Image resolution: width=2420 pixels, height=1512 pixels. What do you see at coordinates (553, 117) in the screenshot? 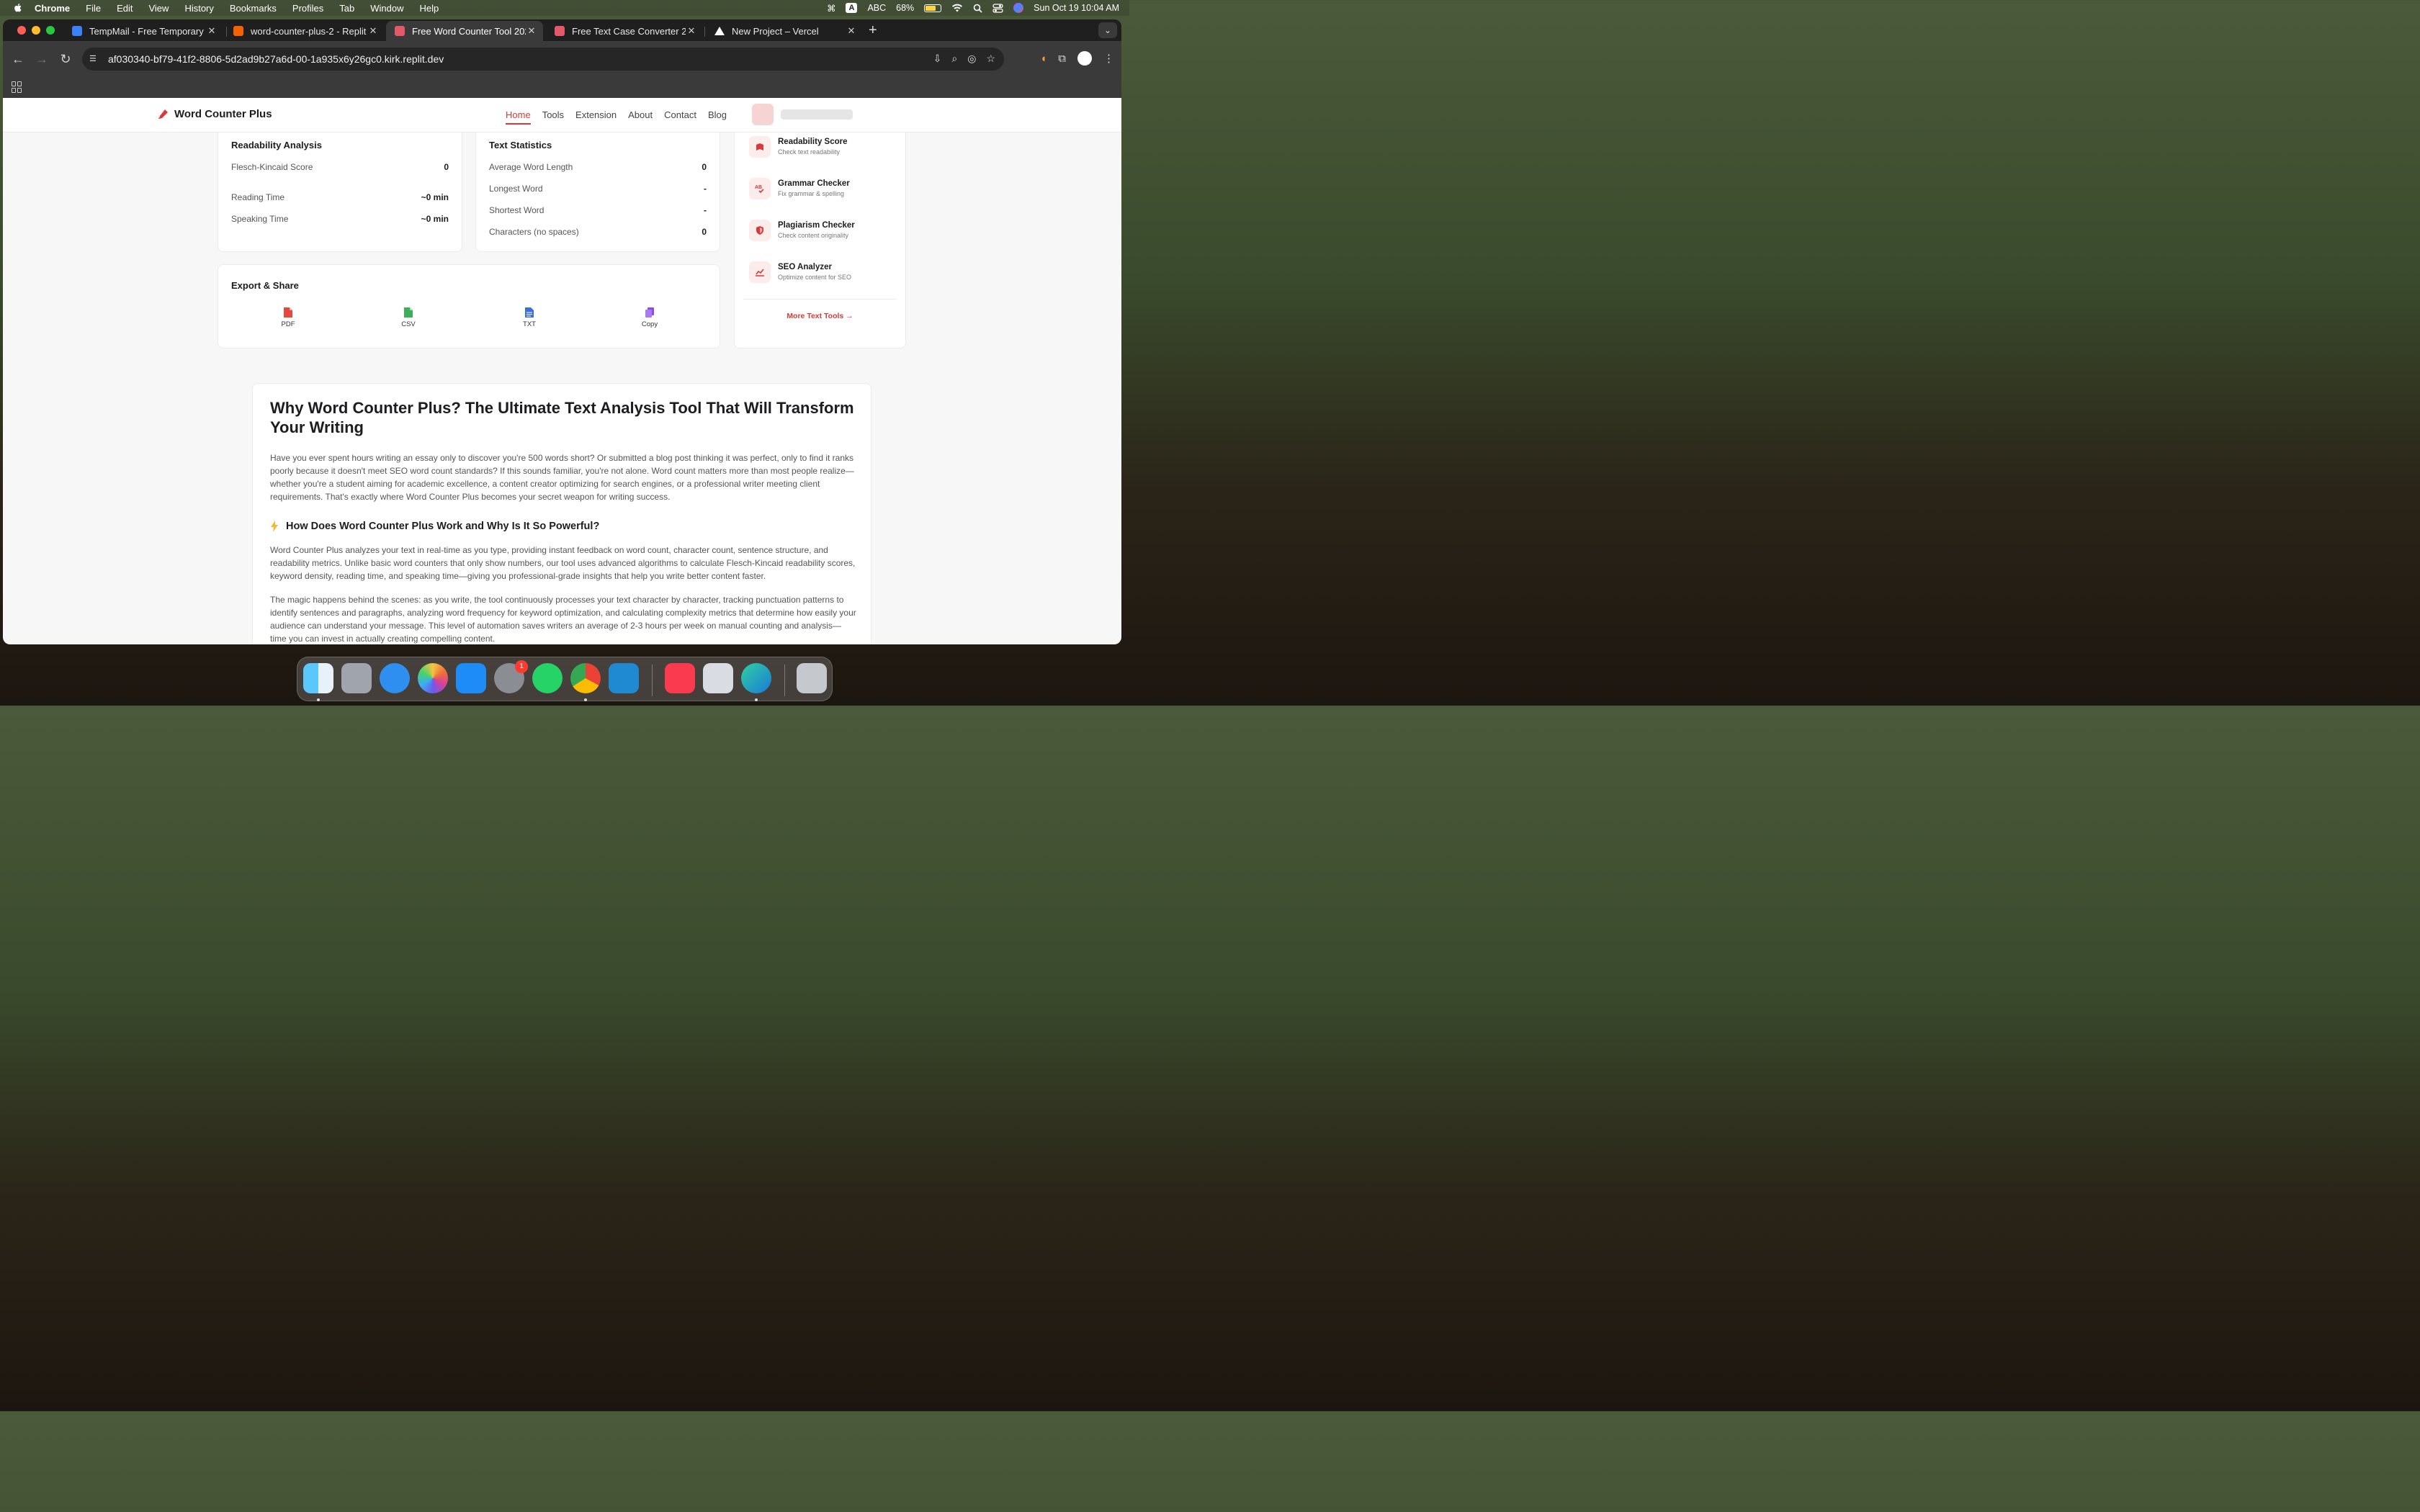
I see `nav-tools: Tools` at bounding box center [553, 117].